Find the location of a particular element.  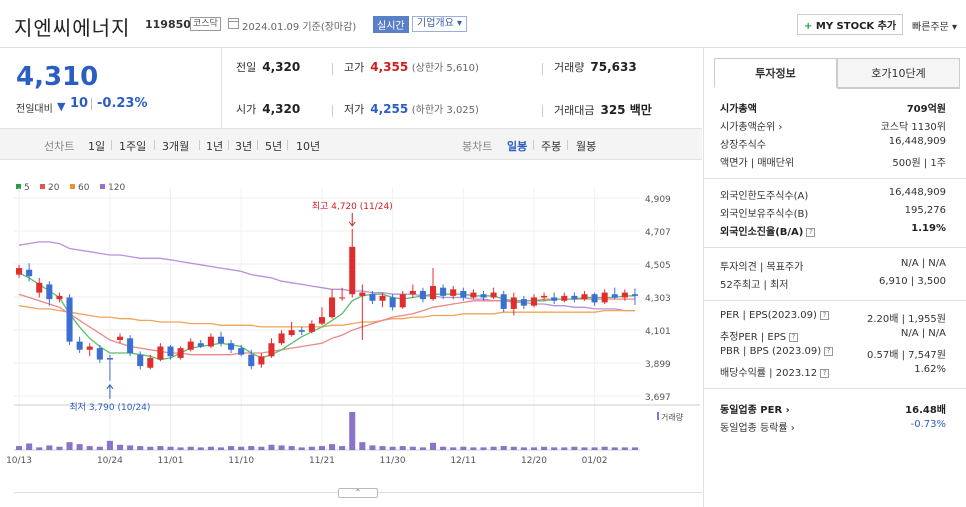

live-button: 실시간 is located at coordinates (391, 24).